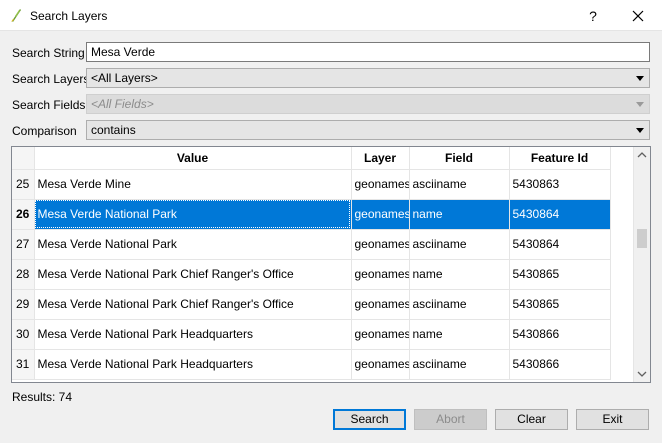 This screenshot has width=662, height=443. What do you see at coordinates (16, 15) in the screenshot?
I see `qgis-app-icon` at bounding box center [16, 15].